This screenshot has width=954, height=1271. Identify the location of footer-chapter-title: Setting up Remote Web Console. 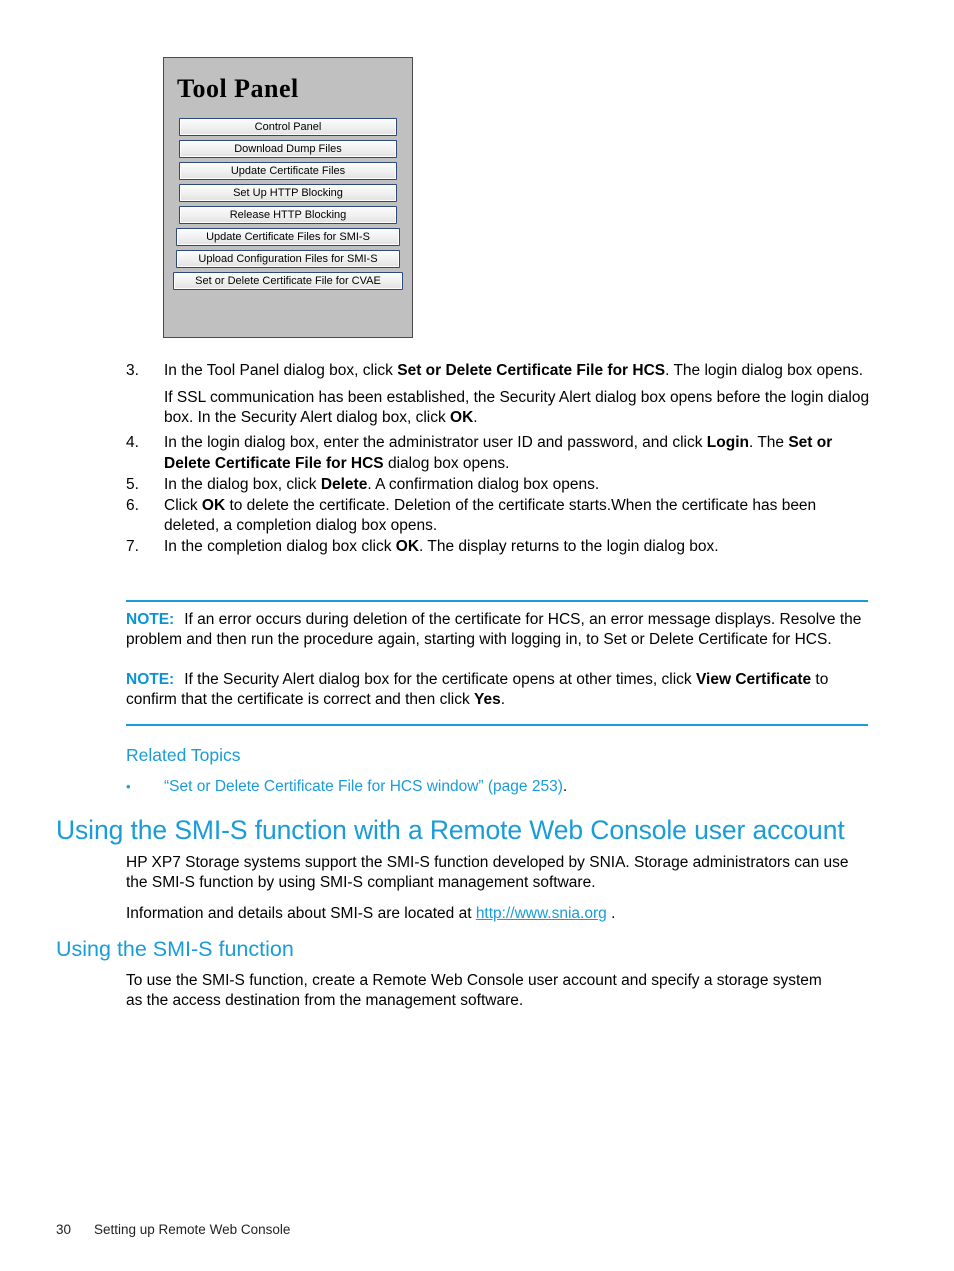
(192, 1229).